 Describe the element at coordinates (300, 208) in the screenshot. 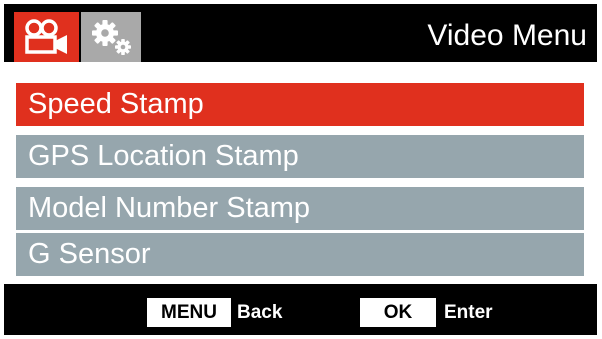

I see `menu-item-model-number-stamp: Model Number Stamp` at that location.